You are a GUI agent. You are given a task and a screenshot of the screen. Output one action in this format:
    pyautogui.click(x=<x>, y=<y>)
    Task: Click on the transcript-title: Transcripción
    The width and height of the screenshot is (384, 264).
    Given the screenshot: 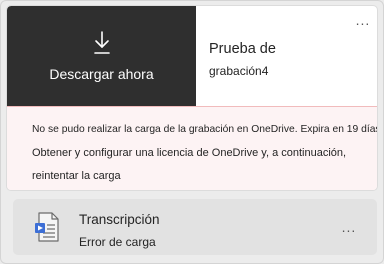 What is the action you would take?
    pyautogui.click(x=119, y=219)
    